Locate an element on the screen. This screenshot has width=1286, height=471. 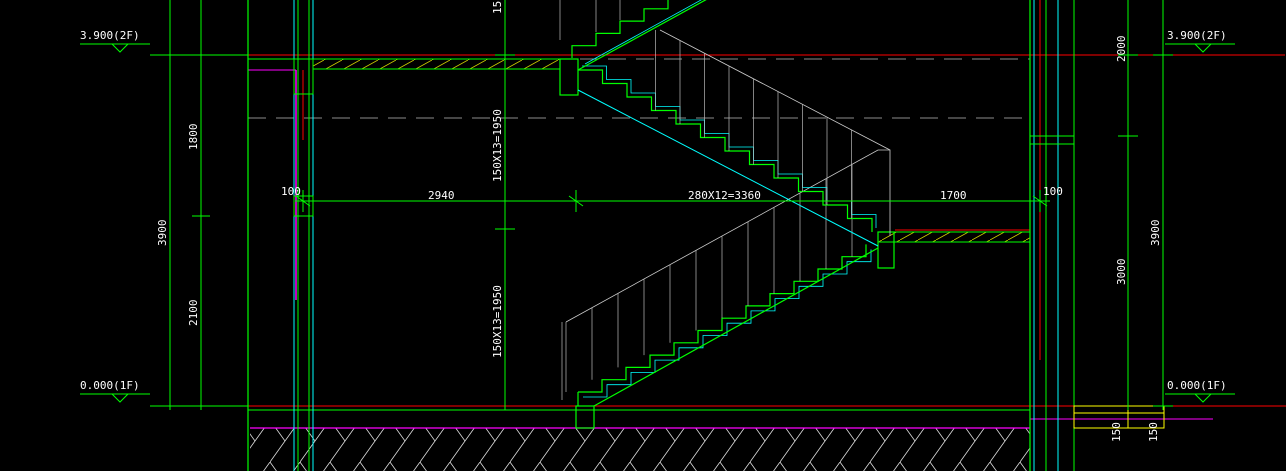
dim-landing-right: 1700 is located at coordinates (953, 195).